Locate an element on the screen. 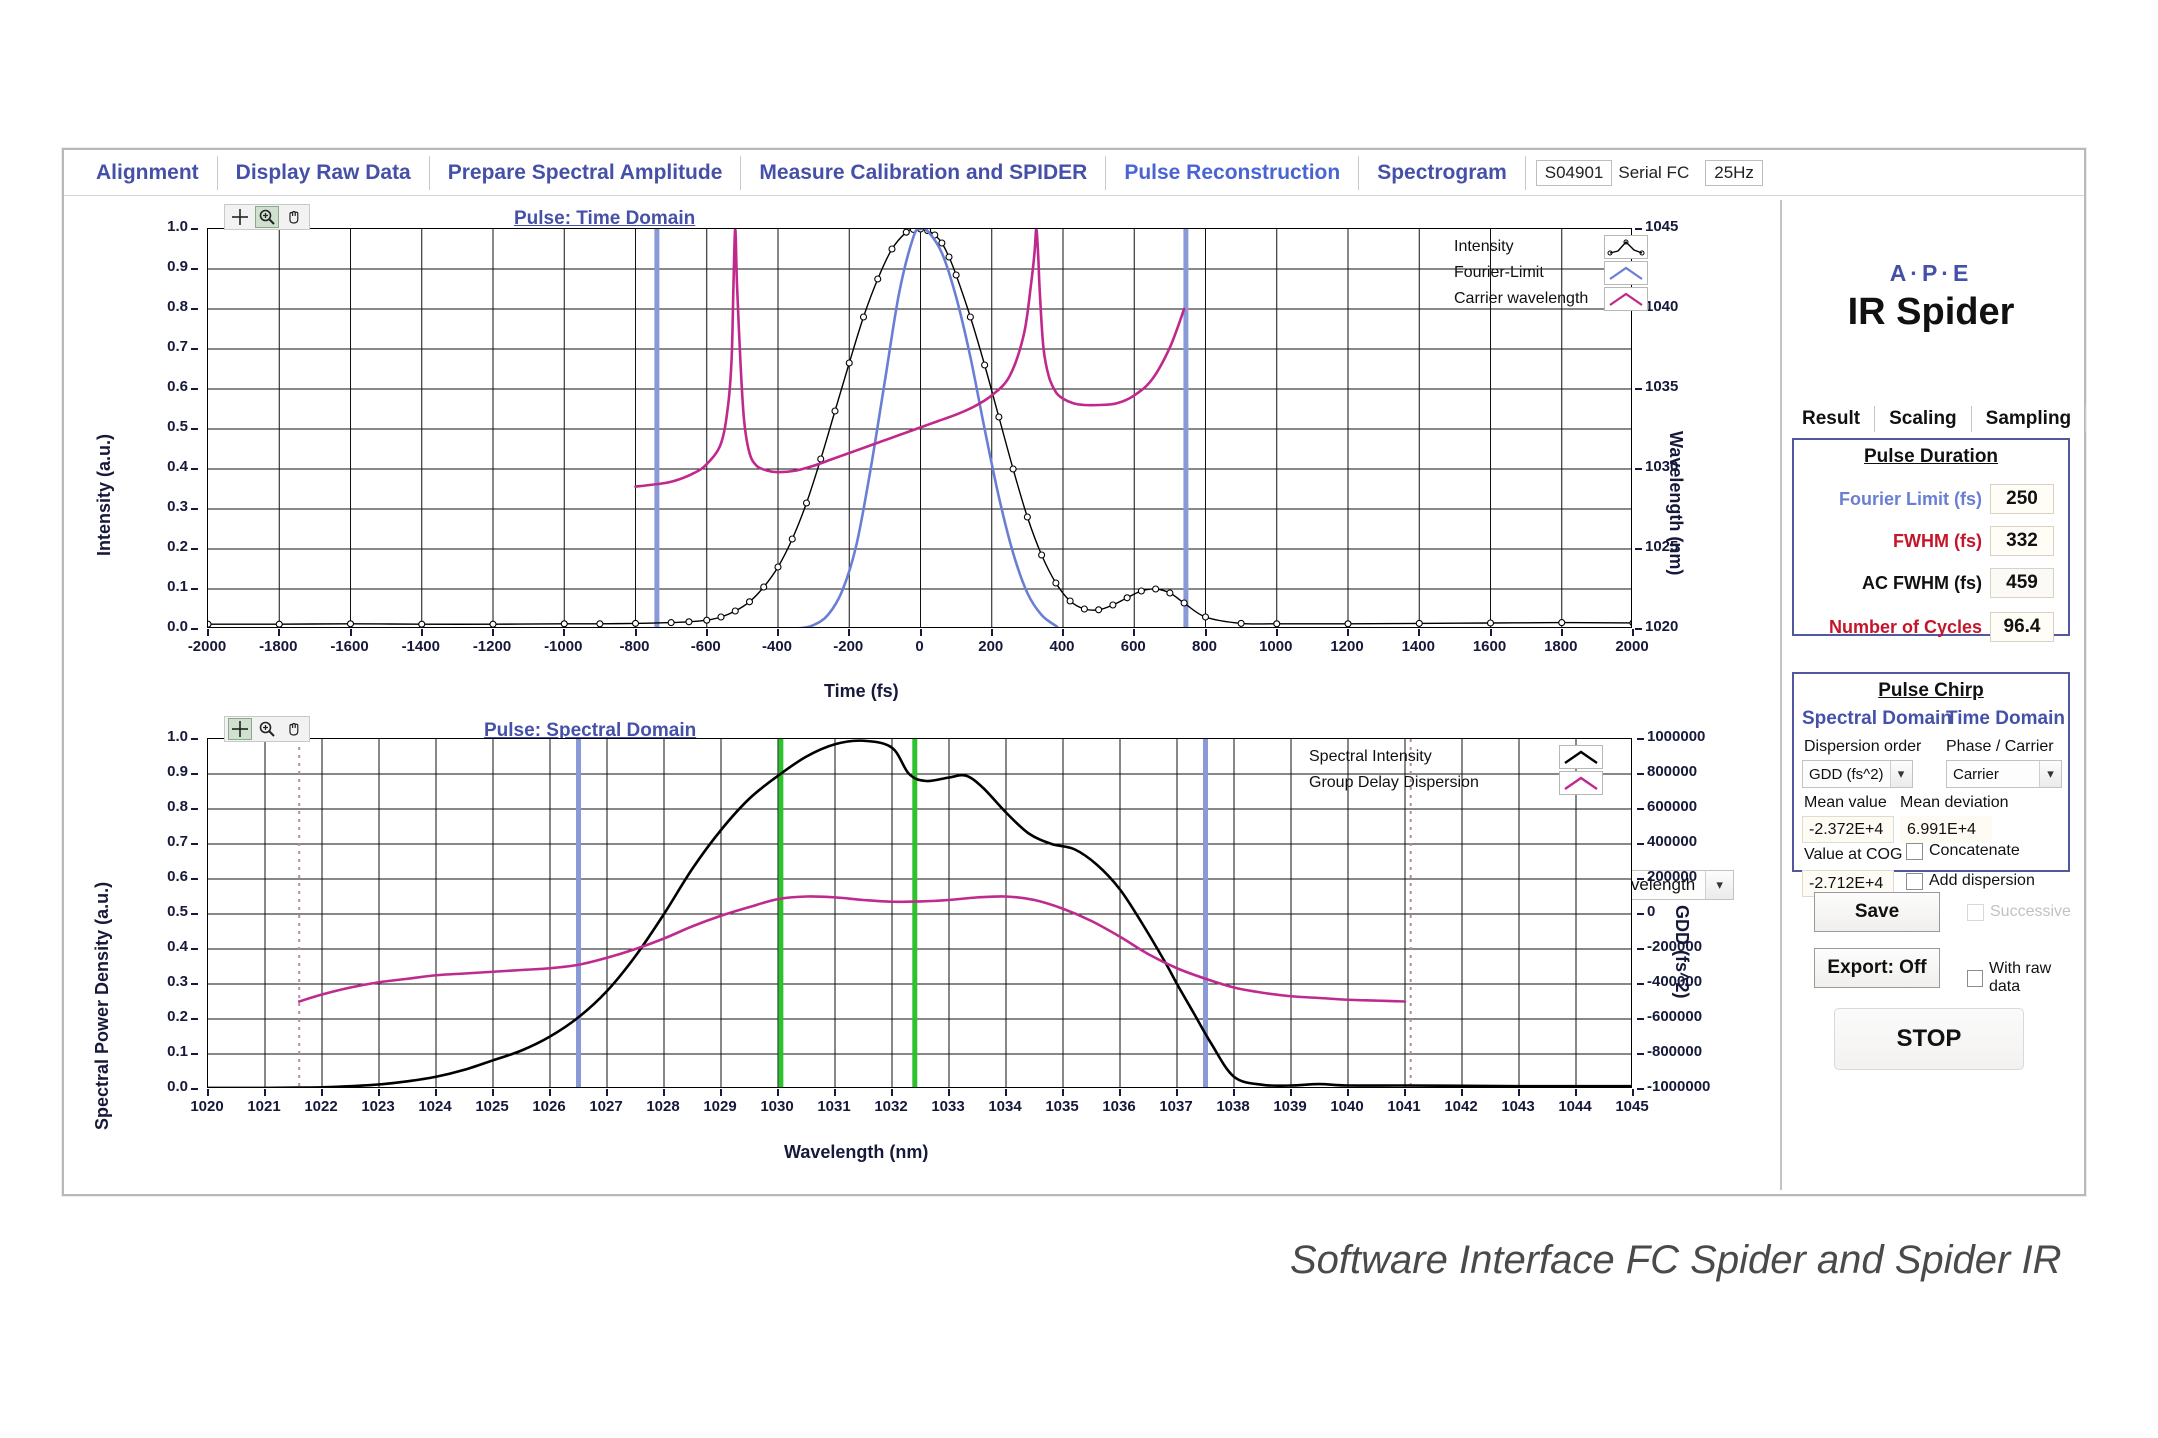  tab-prepare-spectral-amplitude: Prepare Spectral Amplitude is located at coordinates (586, 172).